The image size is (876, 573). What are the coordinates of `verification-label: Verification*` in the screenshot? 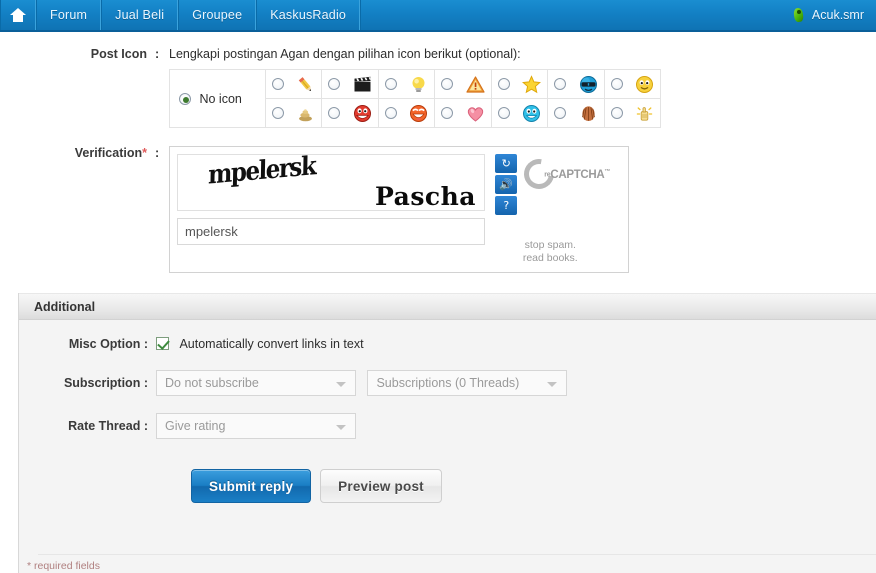 It's located at (77, 153).